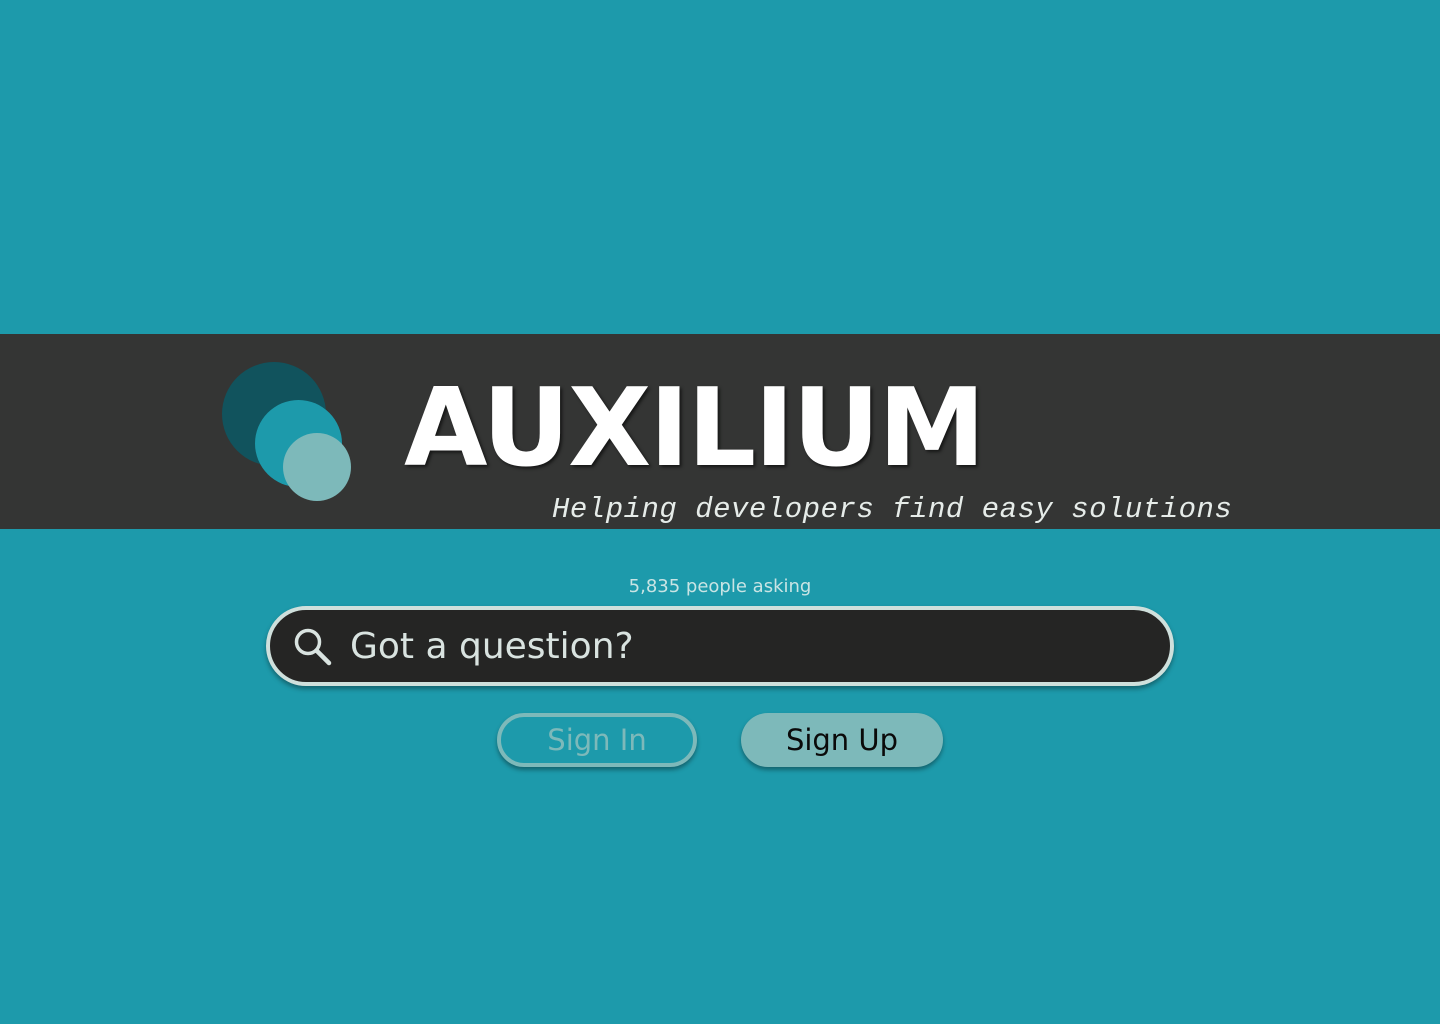 Image resolution: width=1440 pixels, height=1024 pixels. I want to click on logo-circle-light, so click(317, 467).